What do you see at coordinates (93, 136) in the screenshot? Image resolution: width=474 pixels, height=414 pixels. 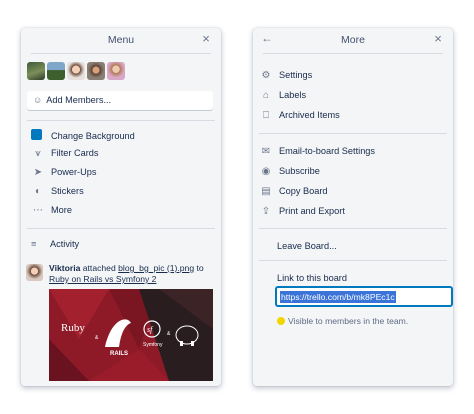 I see `menu-item-label: Change Background` at bounding box center [93, 136].